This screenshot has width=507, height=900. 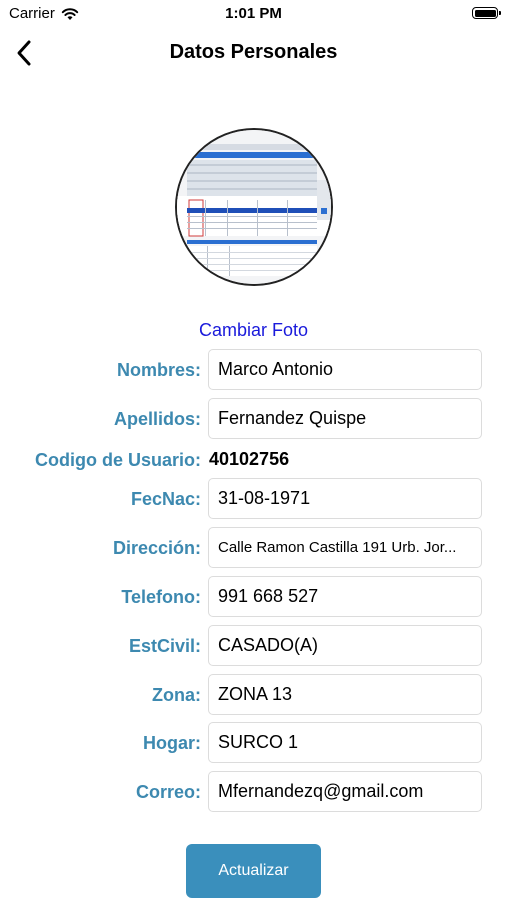 What do you see at coordinates (164, 646) in the screenshot?
I see `estcivil-label: EstCivil:` at bounding box center [164, 646].